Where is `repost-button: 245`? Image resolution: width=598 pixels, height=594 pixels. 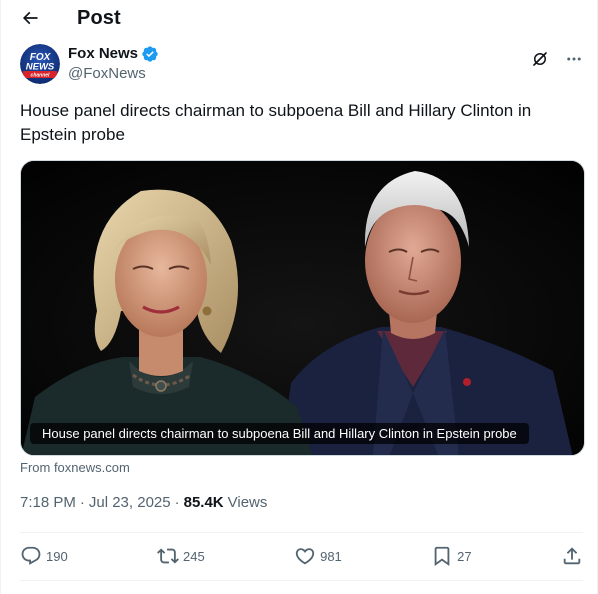 repost-button: 245 is located at coordinates (181, 556).